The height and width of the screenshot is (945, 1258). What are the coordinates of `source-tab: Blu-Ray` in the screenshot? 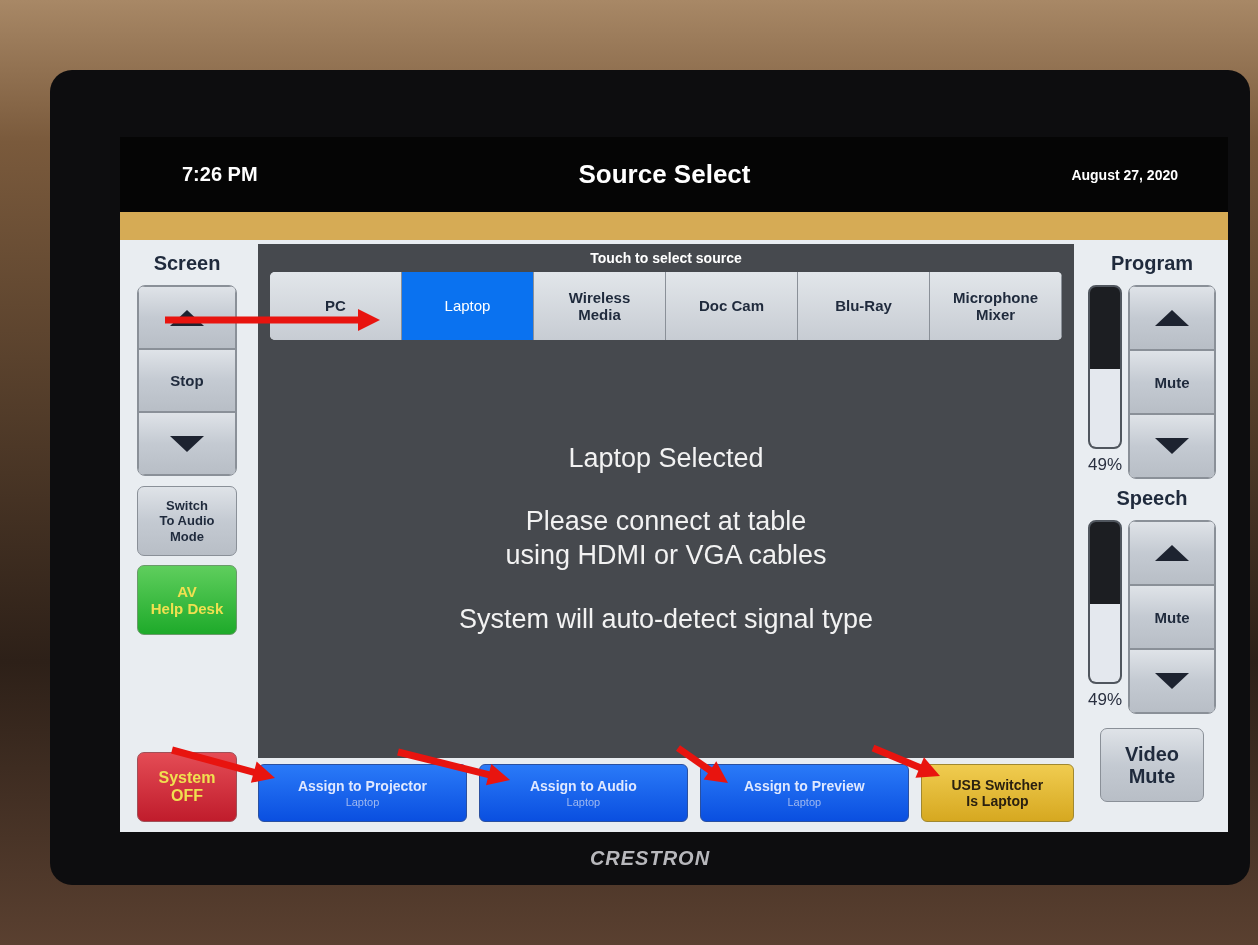 It's located at (864, 306).